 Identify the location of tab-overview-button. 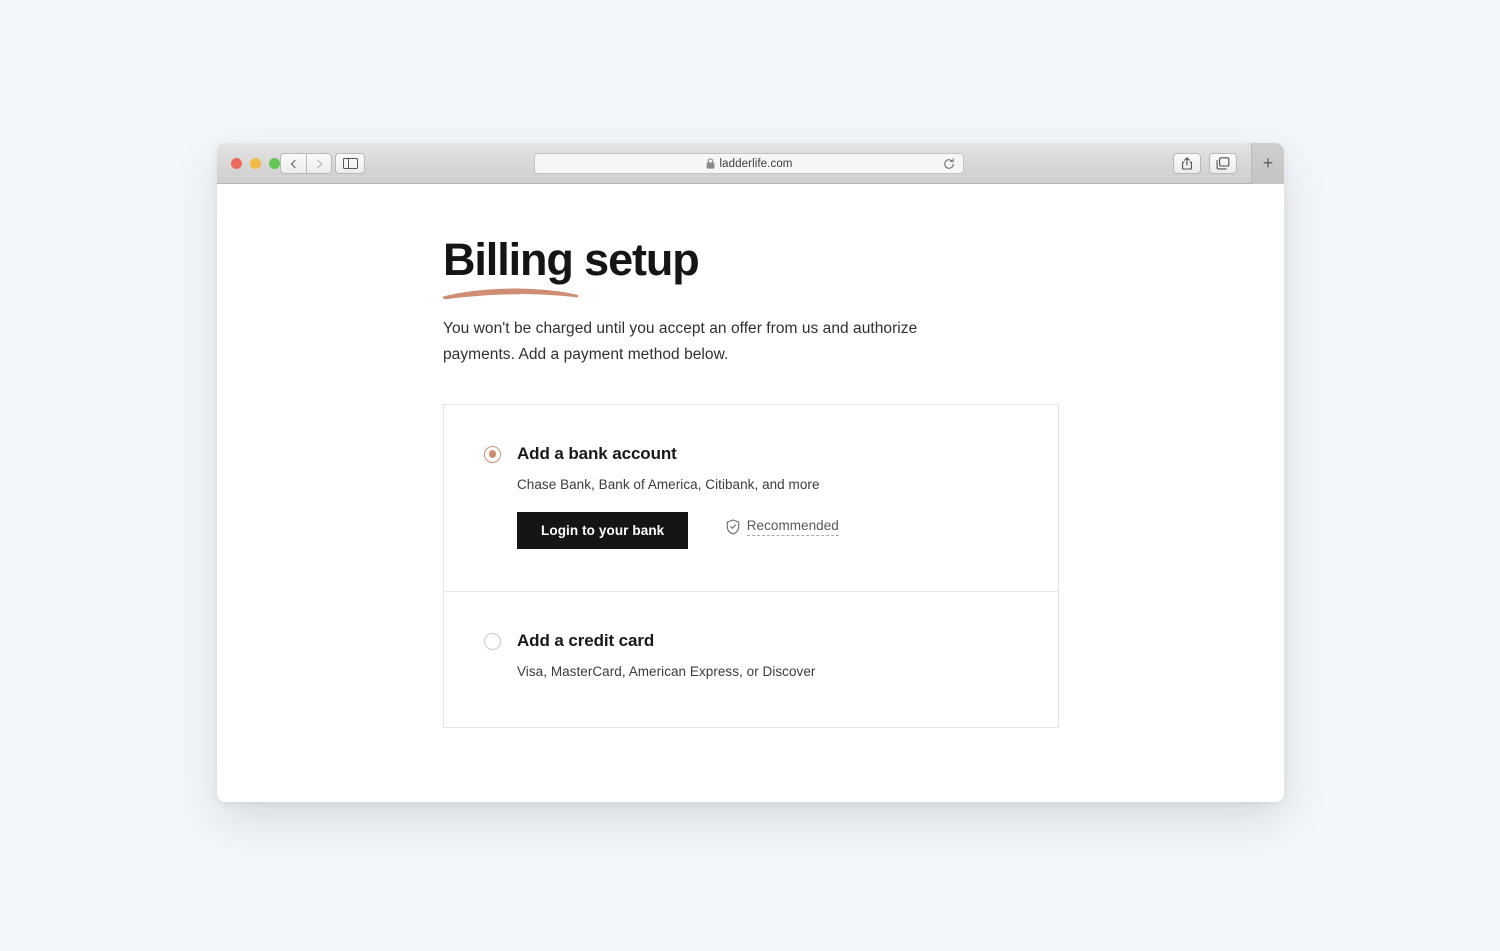
(1223, 163).